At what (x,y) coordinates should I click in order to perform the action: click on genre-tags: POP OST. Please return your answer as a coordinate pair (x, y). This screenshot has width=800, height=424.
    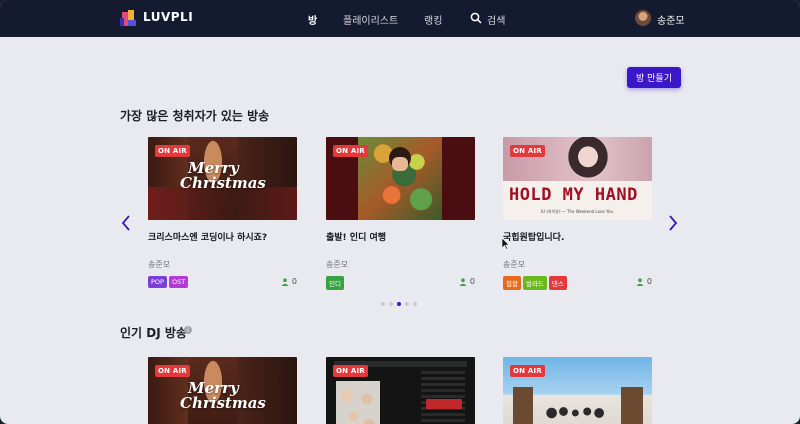
    Looking at the image, I should click on (168, 282).